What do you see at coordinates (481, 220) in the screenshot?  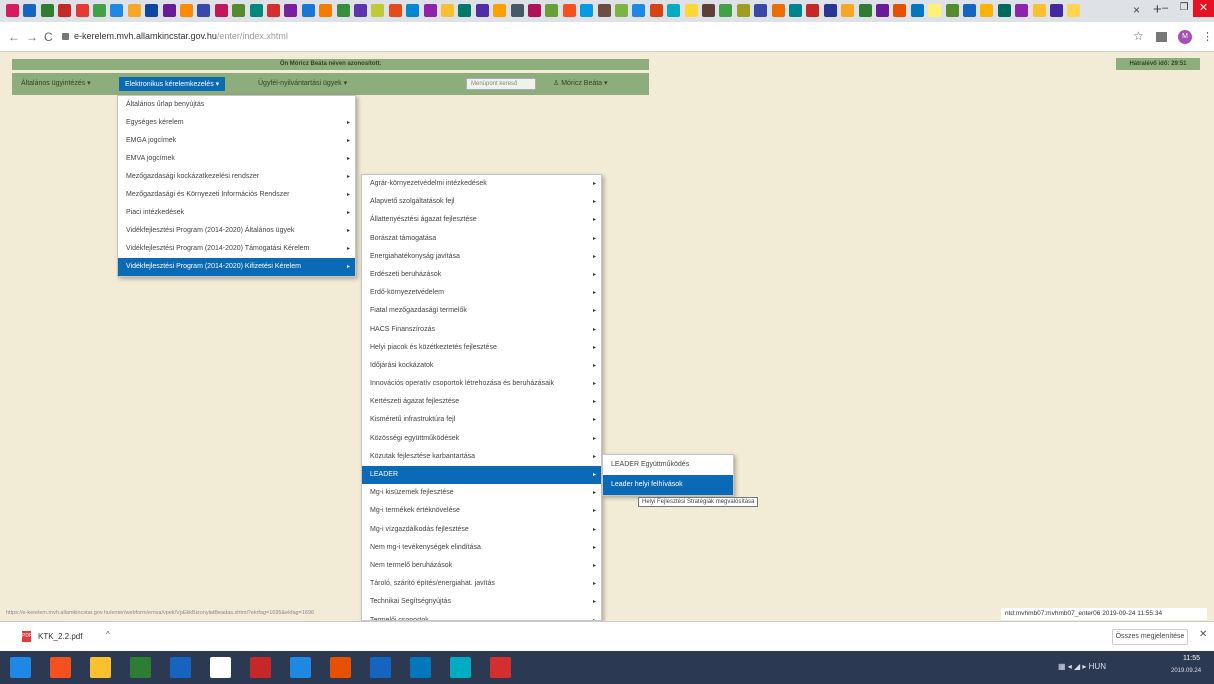 I see `menu-item: Állattenyésztési ágazat fejlesztése ▸` at bounding box center [481, 220].